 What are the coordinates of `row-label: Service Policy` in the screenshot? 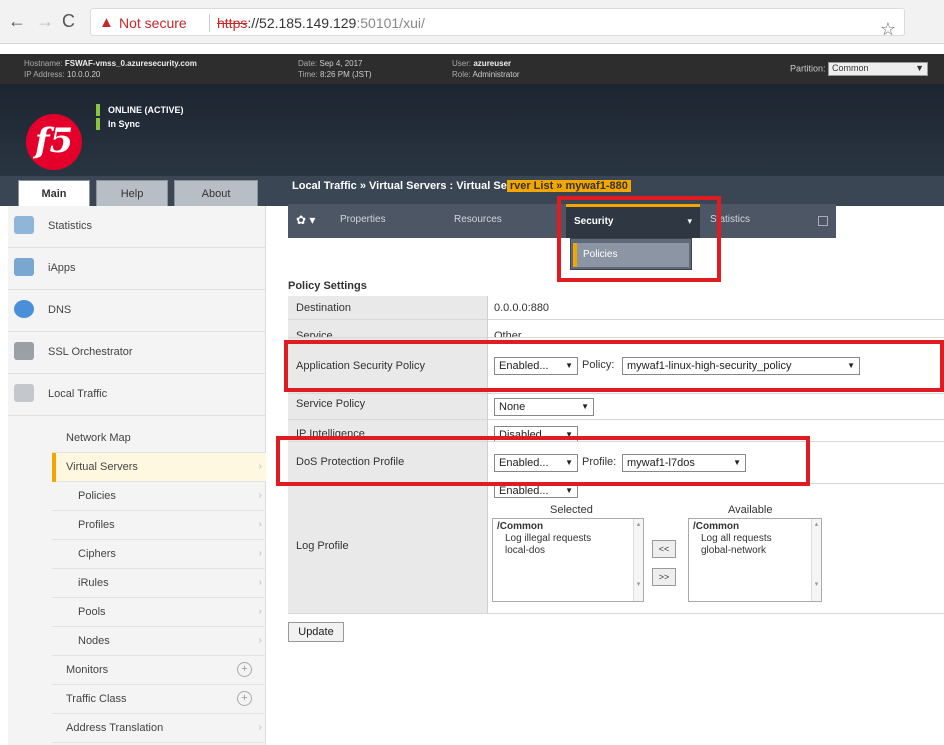 It's located at (388, 406).